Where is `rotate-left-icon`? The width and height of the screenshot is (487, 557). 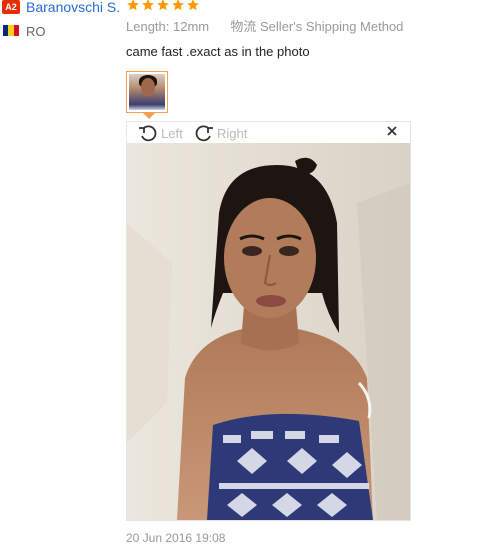
rotate-left-icon is located at coordinates (148, 133).